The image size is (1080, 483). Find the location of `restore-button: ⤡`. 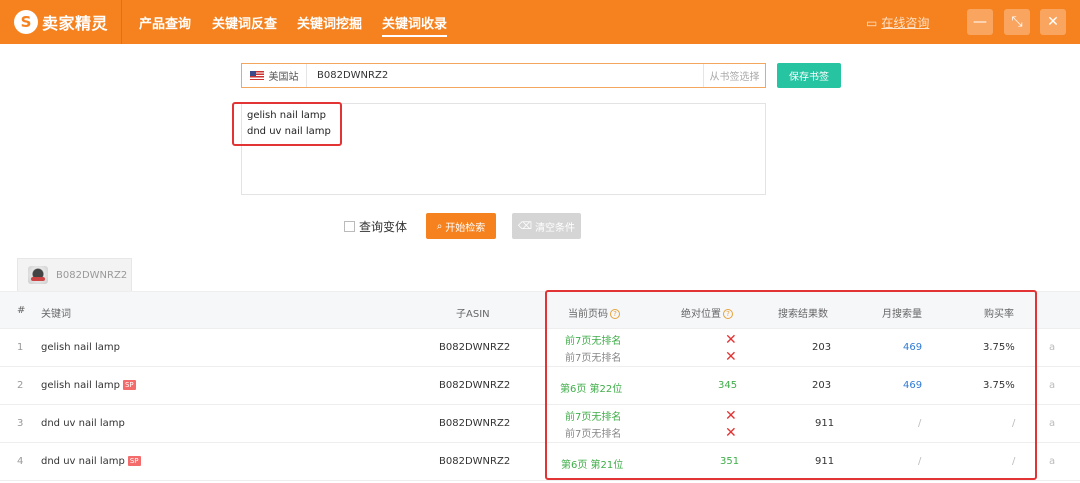

restore-button: ⤡ is located at coordinates (1017, 22).